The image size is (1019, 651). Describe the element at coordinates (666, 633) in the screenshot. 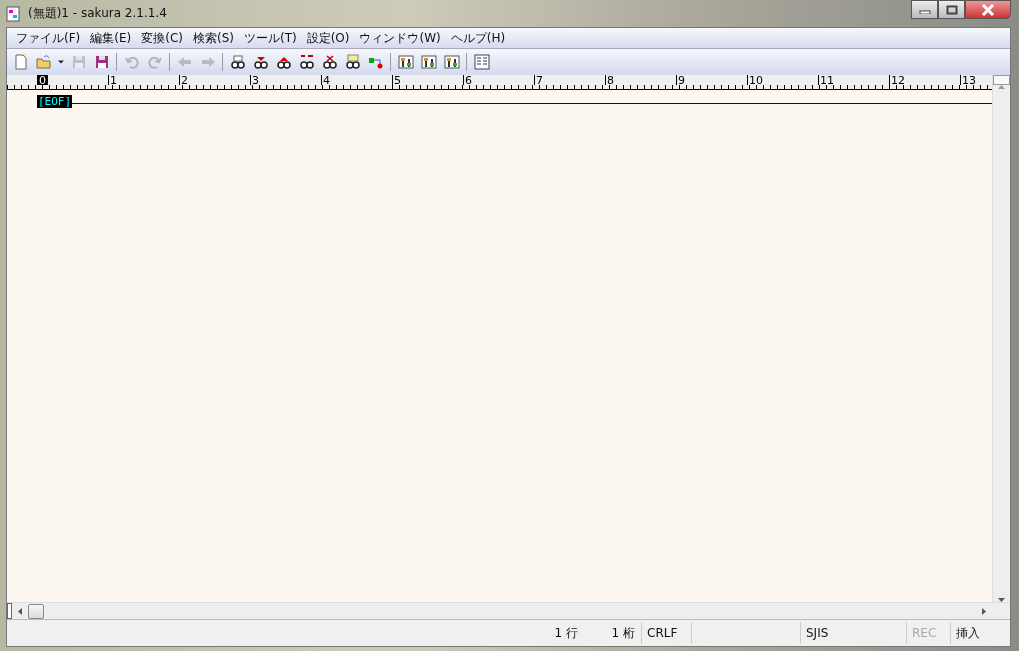

I see `status-cell: CRLF` at that location.